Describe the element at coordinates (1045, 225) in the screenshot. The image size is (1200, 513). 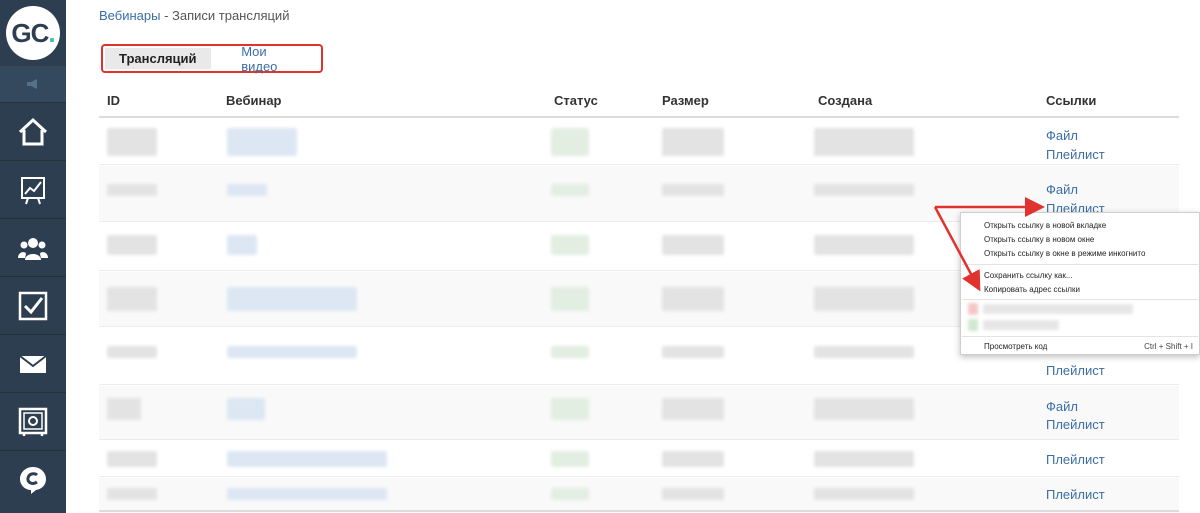
I see `ctx-open-new-tab: Открыть ссылку в новой вкладке` at that location.